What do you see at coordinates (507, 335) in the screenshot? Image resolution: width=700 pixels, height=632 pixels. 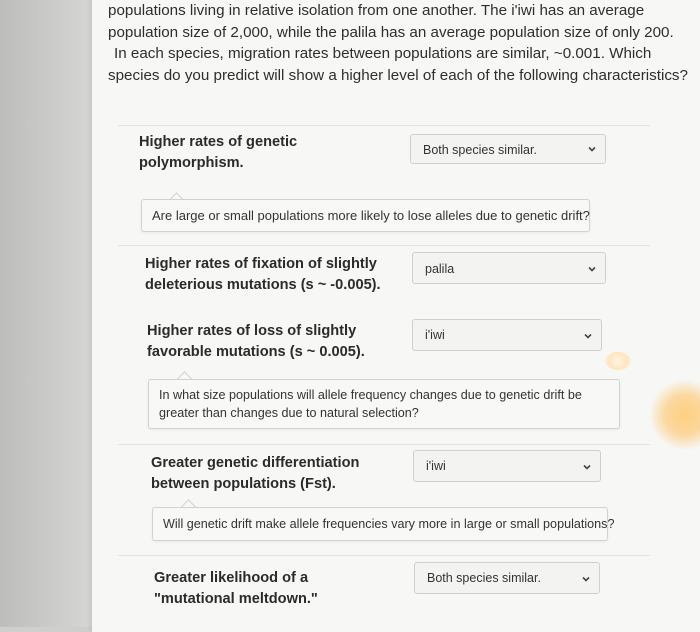 I see `answer-select-loss: i'iwi` at bounding box center [507, 335].